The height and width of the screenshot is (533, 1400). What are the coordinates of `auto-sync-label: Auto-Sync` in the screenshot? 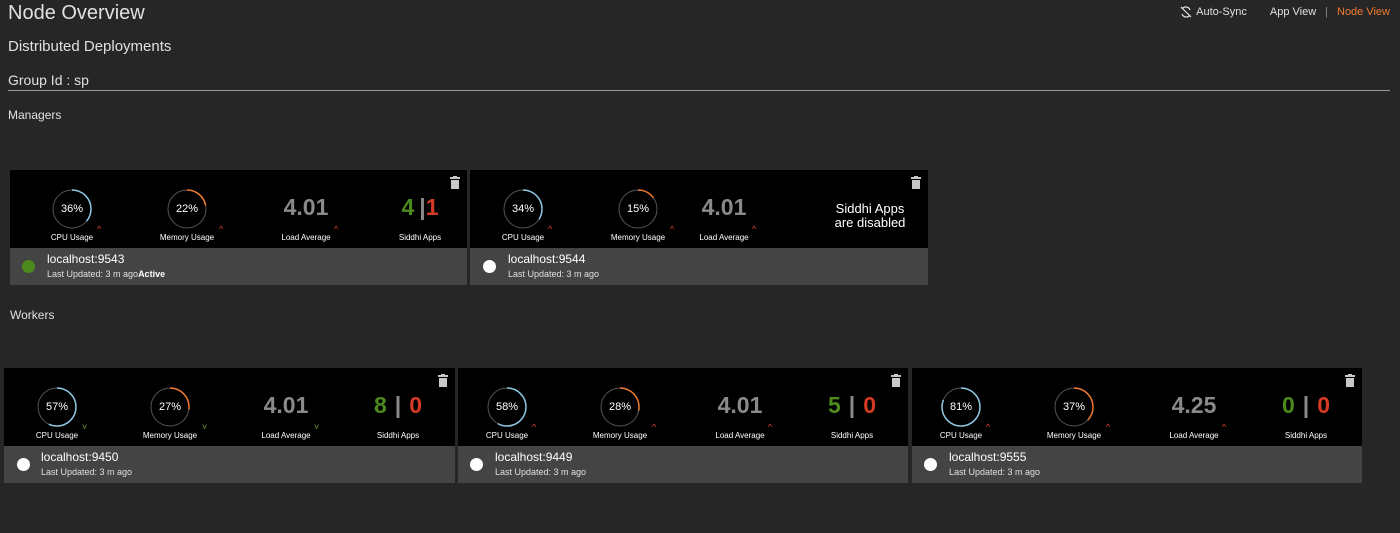 It's located at (1221, 12).